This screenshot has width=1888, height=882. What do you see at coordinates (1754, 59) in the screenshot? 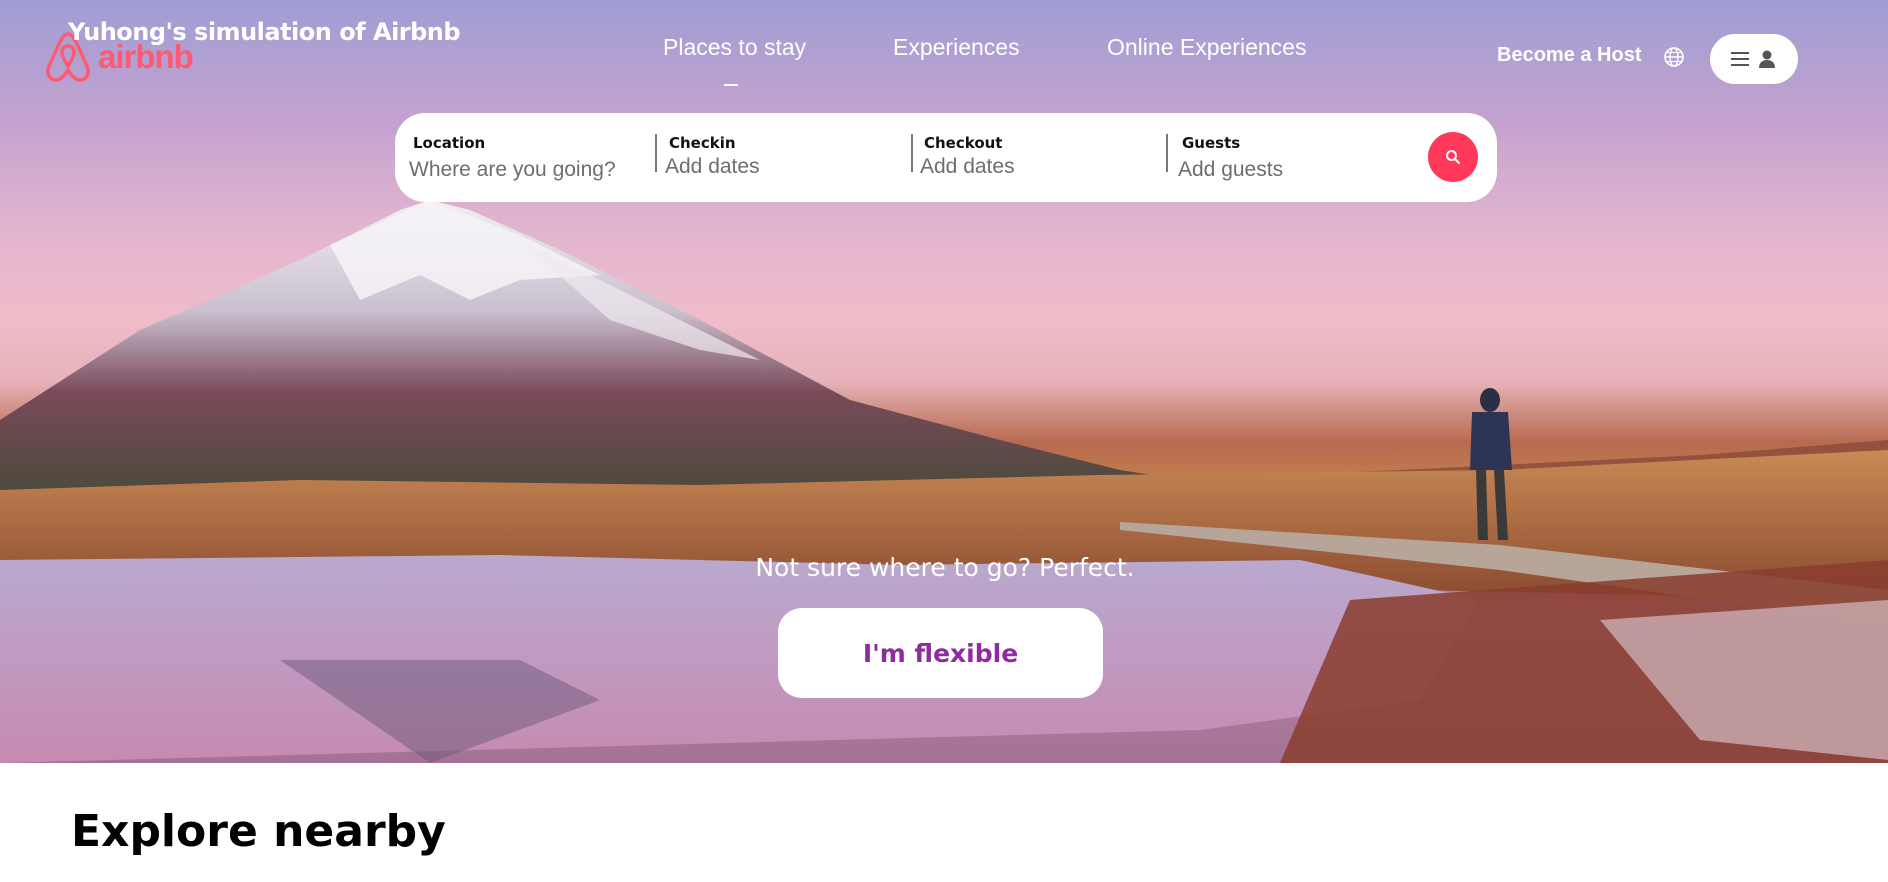
I see `user-menu-button` at bounding box center [1754, 59].